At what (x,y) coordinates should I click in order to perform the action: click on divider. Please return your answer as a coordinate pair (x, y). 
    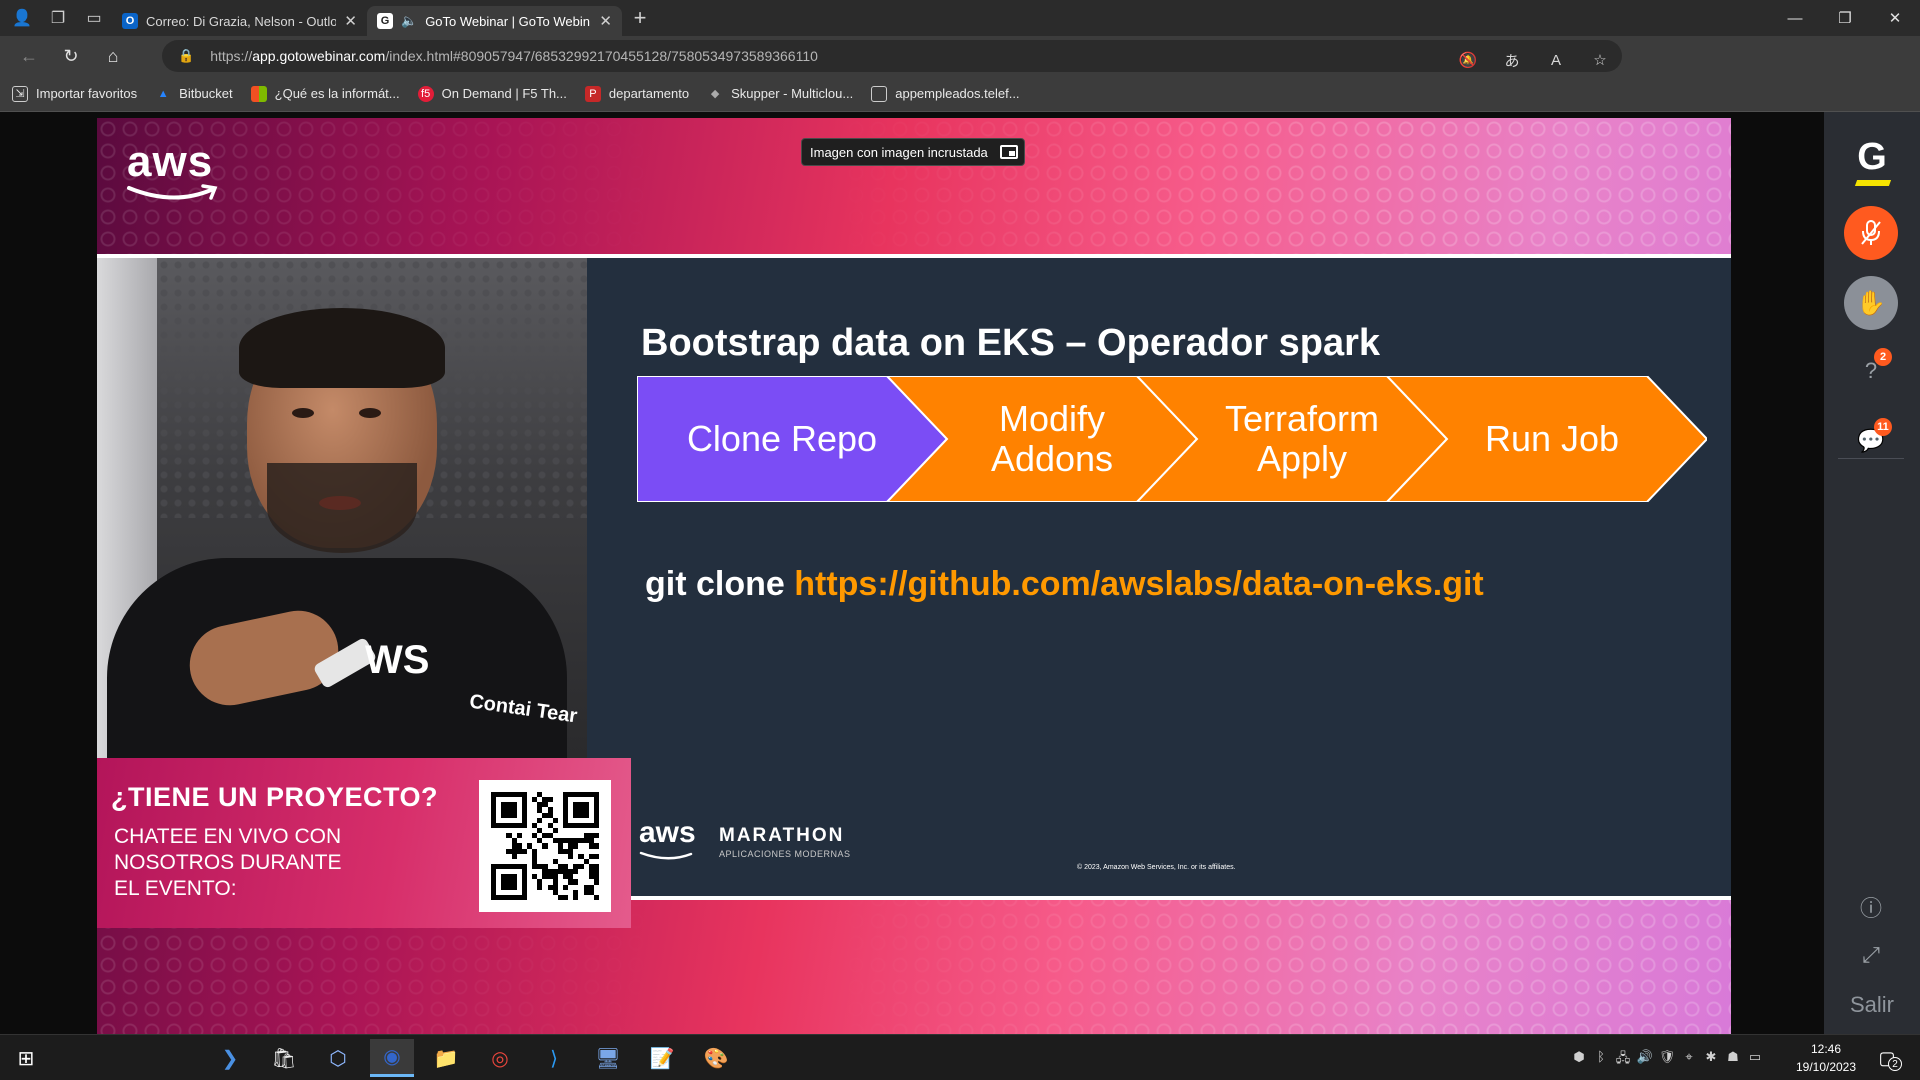
    Looking at the image, I should click on (1871, 458).